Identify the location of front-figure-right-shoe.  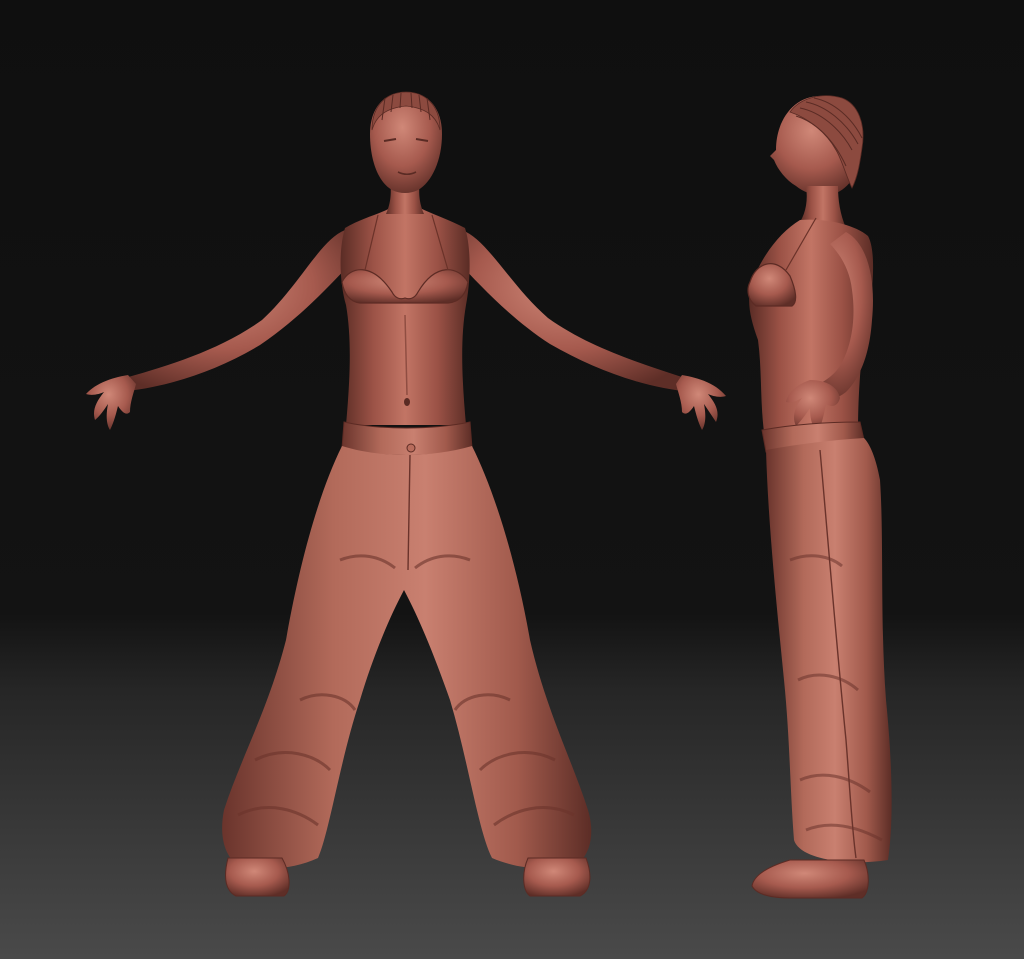
(557, 877).